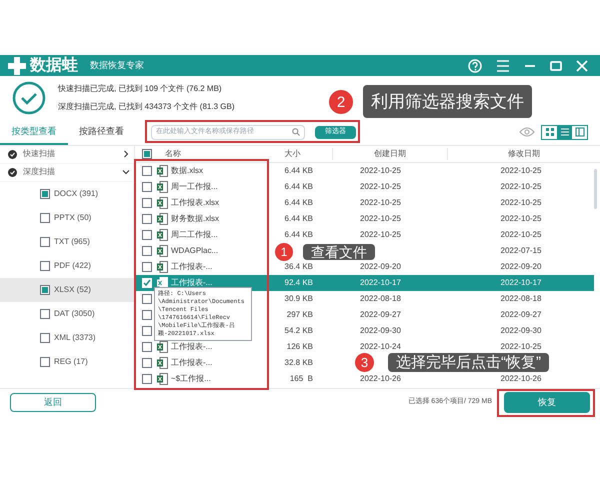 The height and width of the screenshot is (480, 600). I want to click on file-row: 工作报表-... 36.4 KB 2022-09-20 2022-09-20, so click(364, 266).